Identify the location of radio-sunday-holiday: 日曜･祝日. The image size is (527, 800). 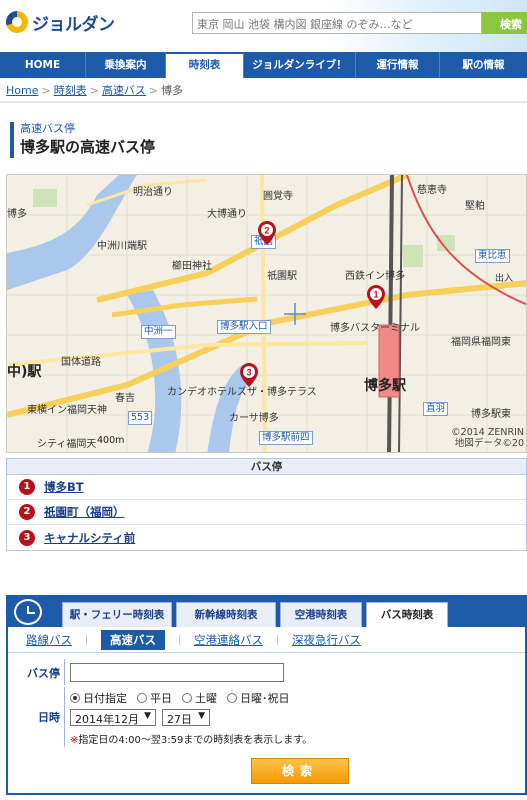
(258, 698).